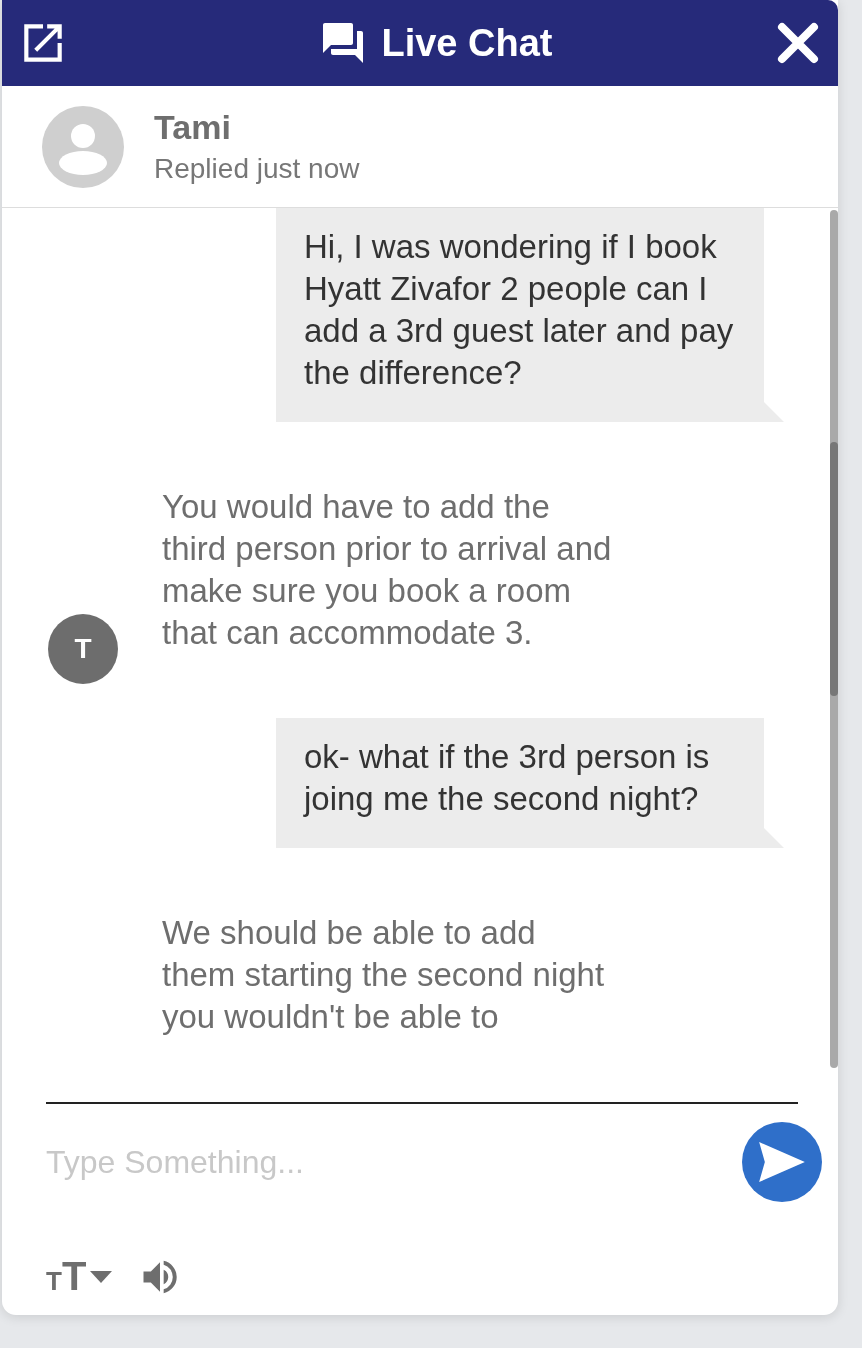 This screenshot has width=862, height=1348. What do you see at coordinates (384, 975) in the screenshot?
I see `received-message: We should be able to add them starting the second night you wouldn't be able to` at bounding box center [384, 975].